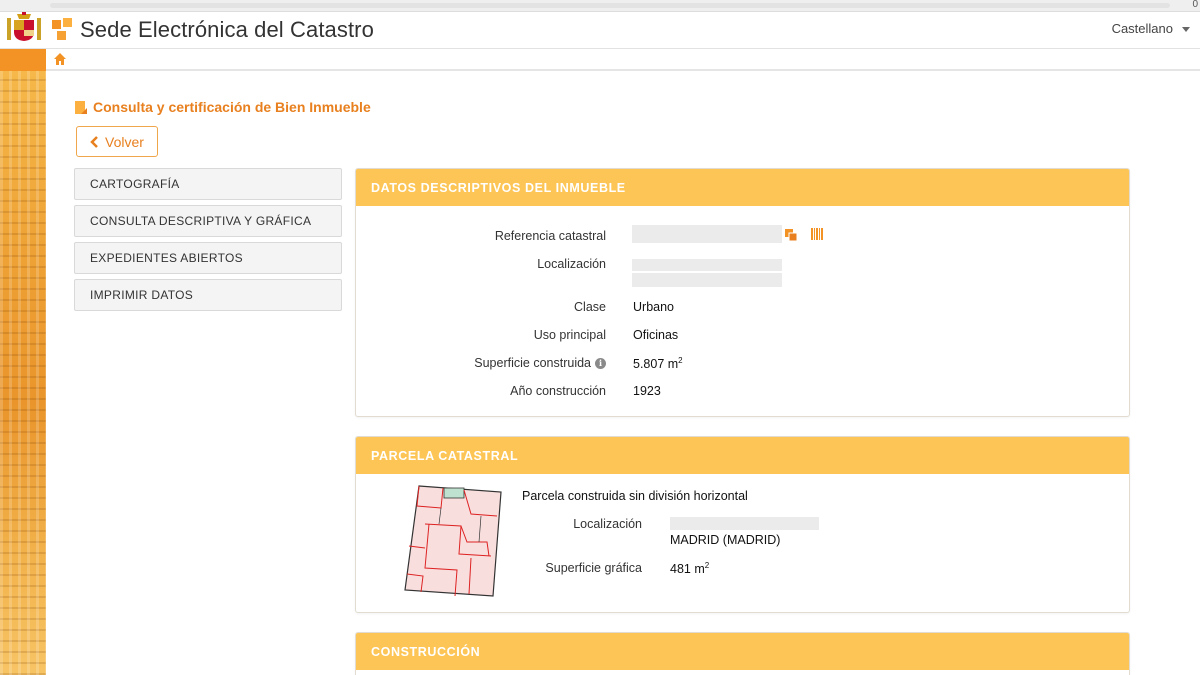 Image resolution: width=1200 pixels, height=675 pixels. What do you see at coordinates (208, 295) in the screenshot?
I see `menu-item-imprimir-datos: IMPRIMIR DATOS` at bounding box center [208, 295].